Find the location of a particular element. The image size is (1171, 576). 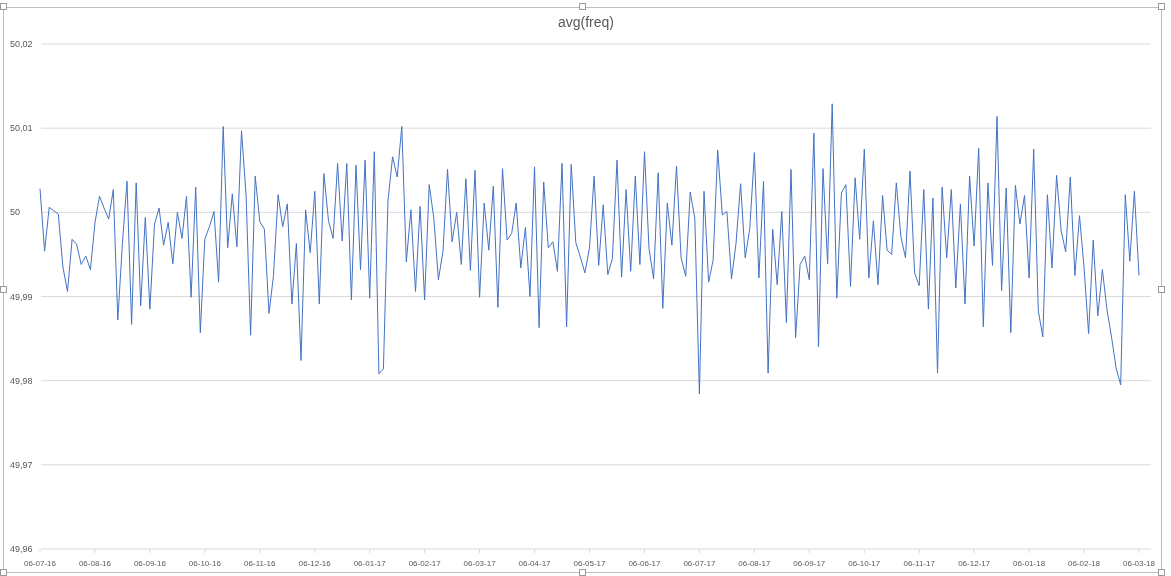

x-axis-label: 06-08-16 is located at coordinates (94, 563).